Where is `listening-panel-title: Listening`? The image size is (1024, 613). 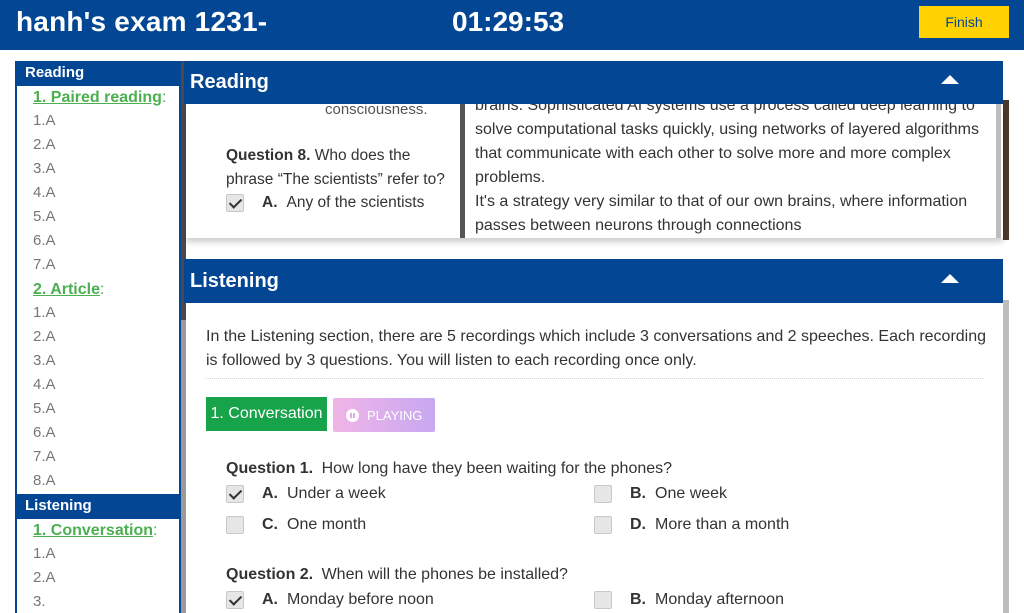 listening-panel-title: Listening is located at coordinates (234, 280).